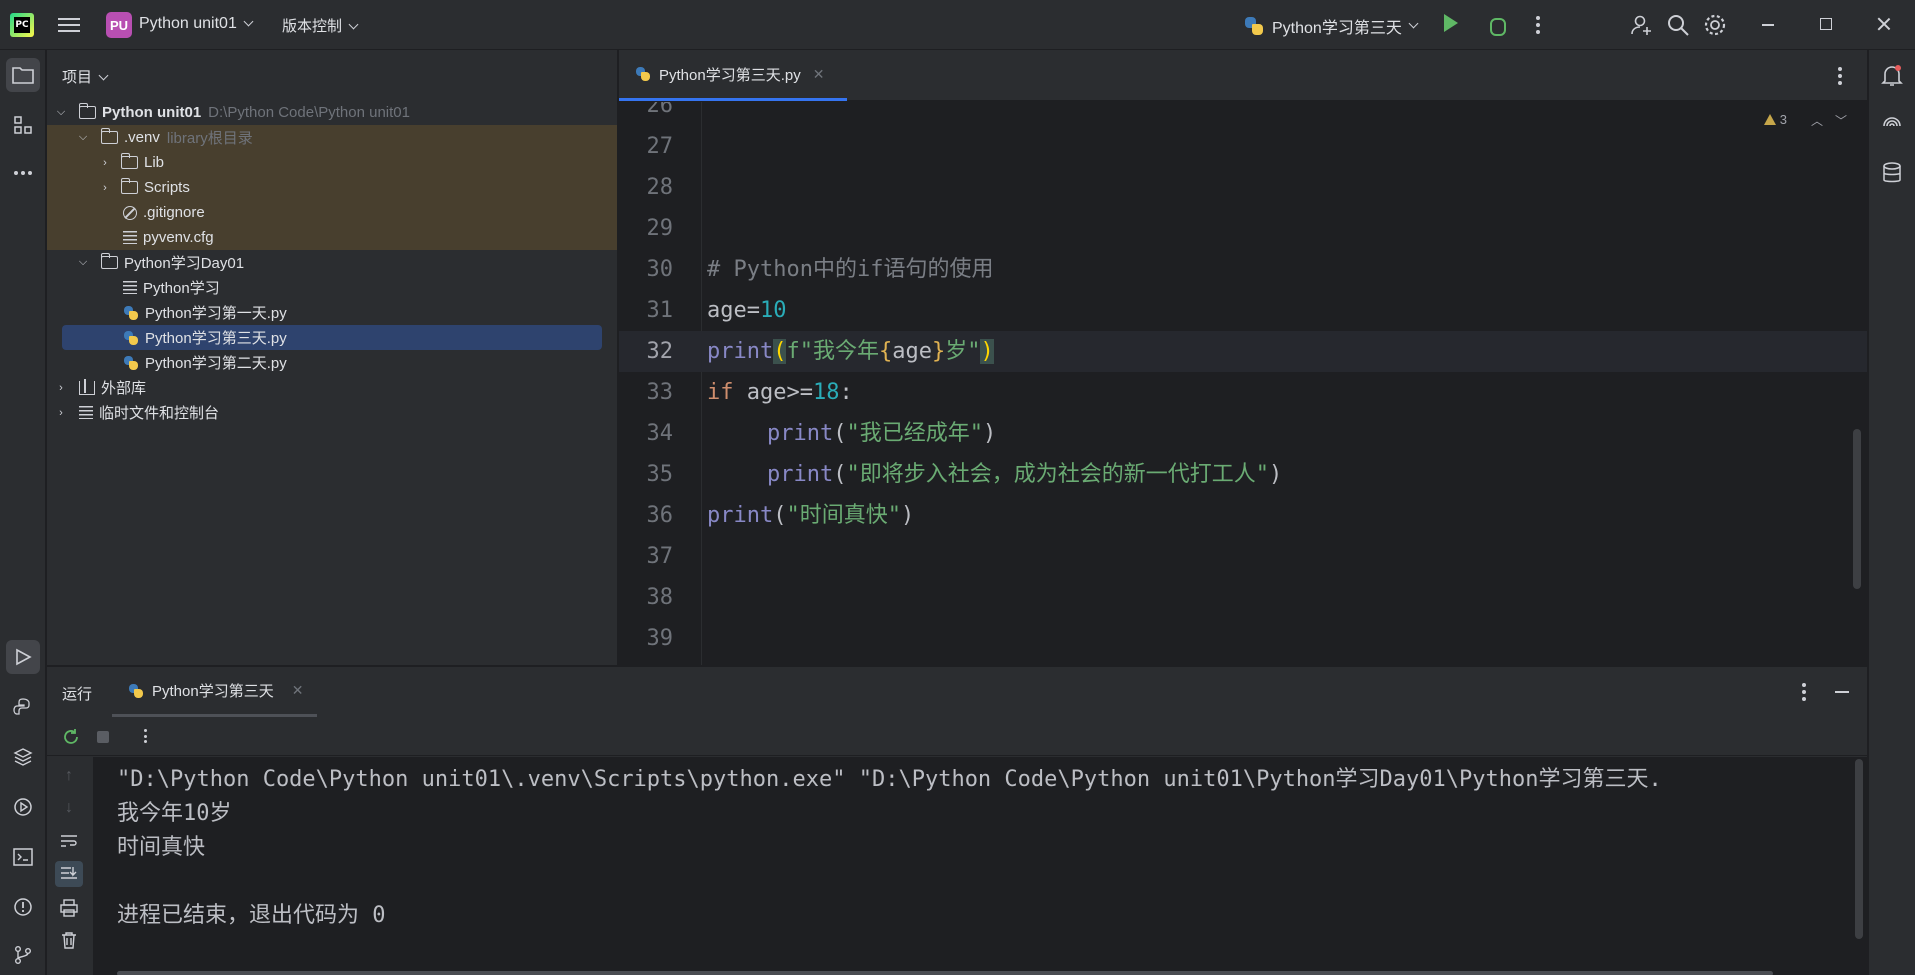 The height and width of the screenshot is (975, 1915). What do you see at coordinates (69, 25) in the screenshot?
I see `main-menu-icon` at bounding box center [69, 25].